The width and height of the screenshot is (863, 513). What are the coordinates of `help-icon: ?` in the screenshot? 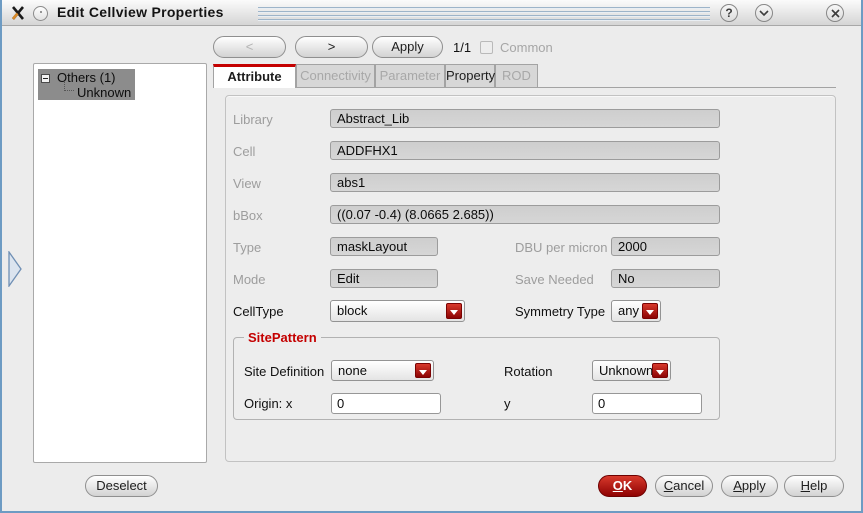 It's located at (729, 13).